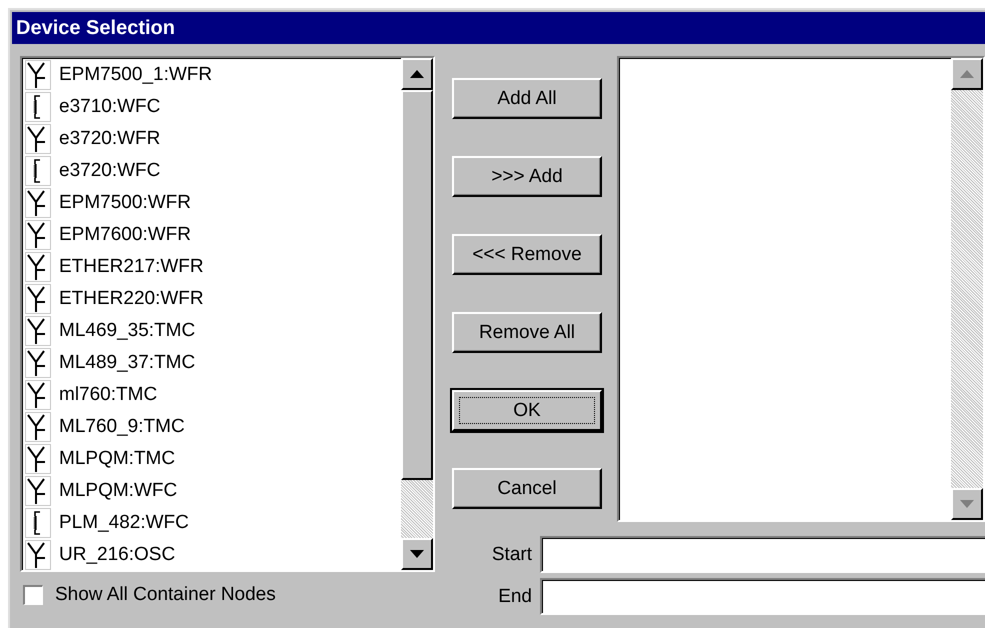  What do you see at coordinates (213, 427) in the screenshot?
I see `device-list-item: ML760_9:TMC` at bounding box center [213, 427].